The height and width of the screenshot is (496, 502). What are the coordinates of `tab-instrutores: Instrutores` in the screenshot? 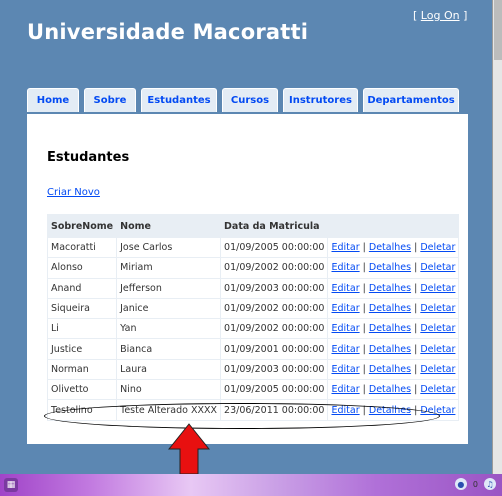 It's located at (320, 100).